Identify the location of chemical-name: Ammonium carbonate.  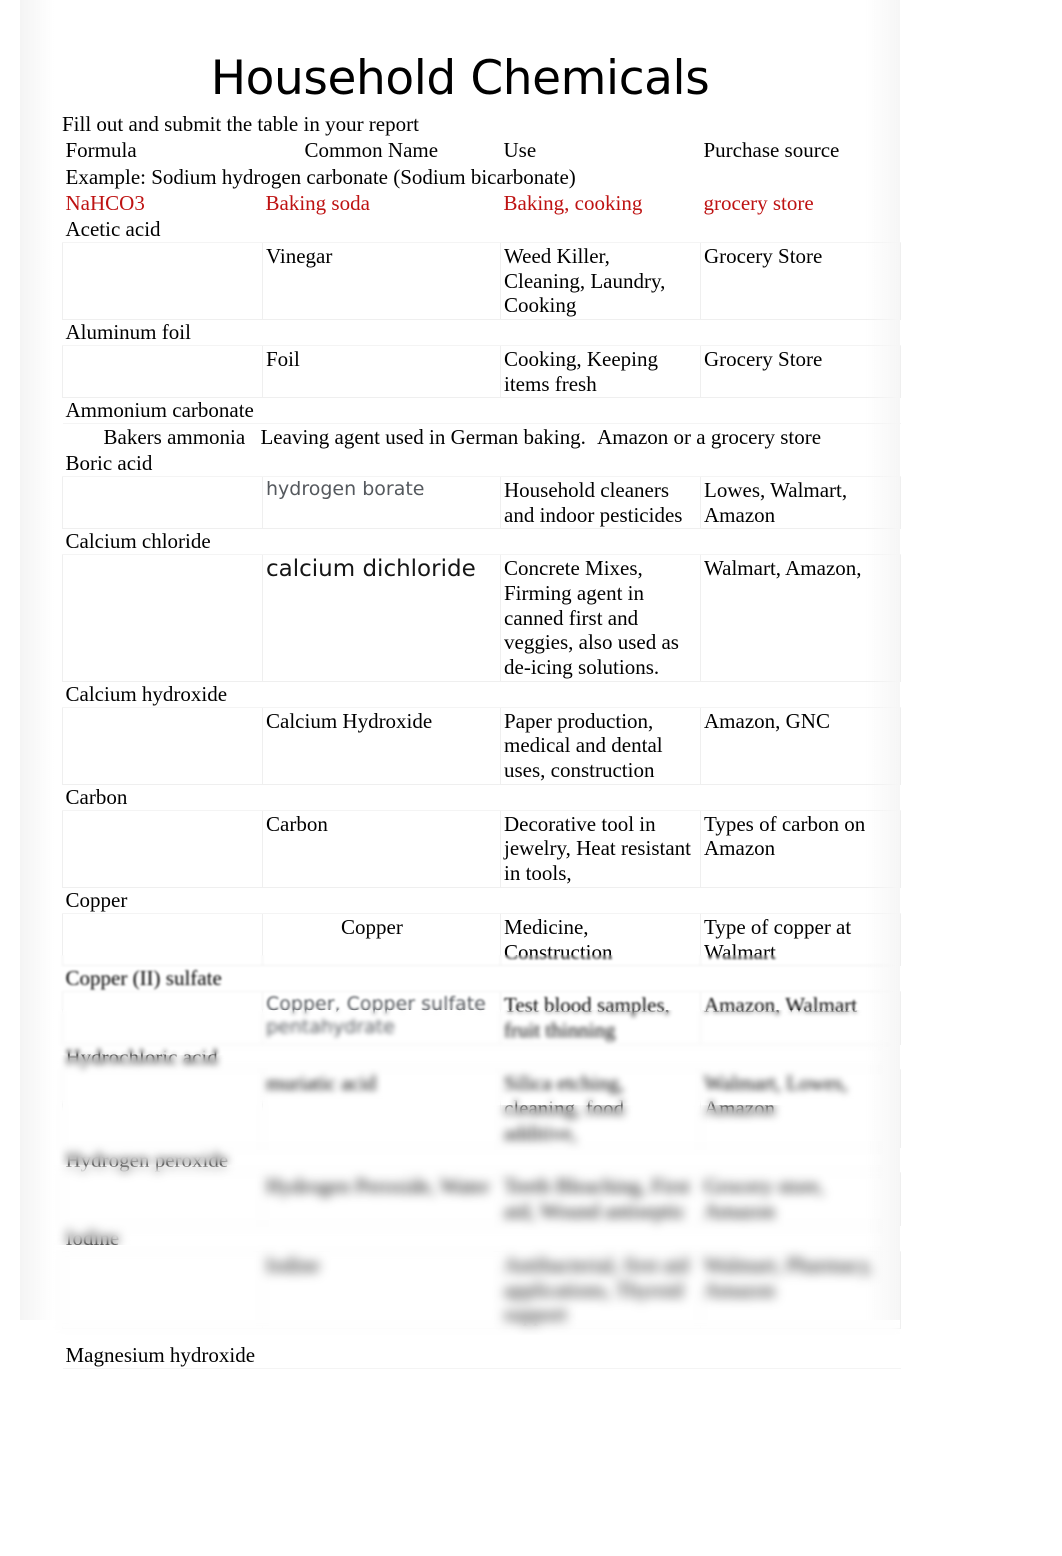
(481, 411).